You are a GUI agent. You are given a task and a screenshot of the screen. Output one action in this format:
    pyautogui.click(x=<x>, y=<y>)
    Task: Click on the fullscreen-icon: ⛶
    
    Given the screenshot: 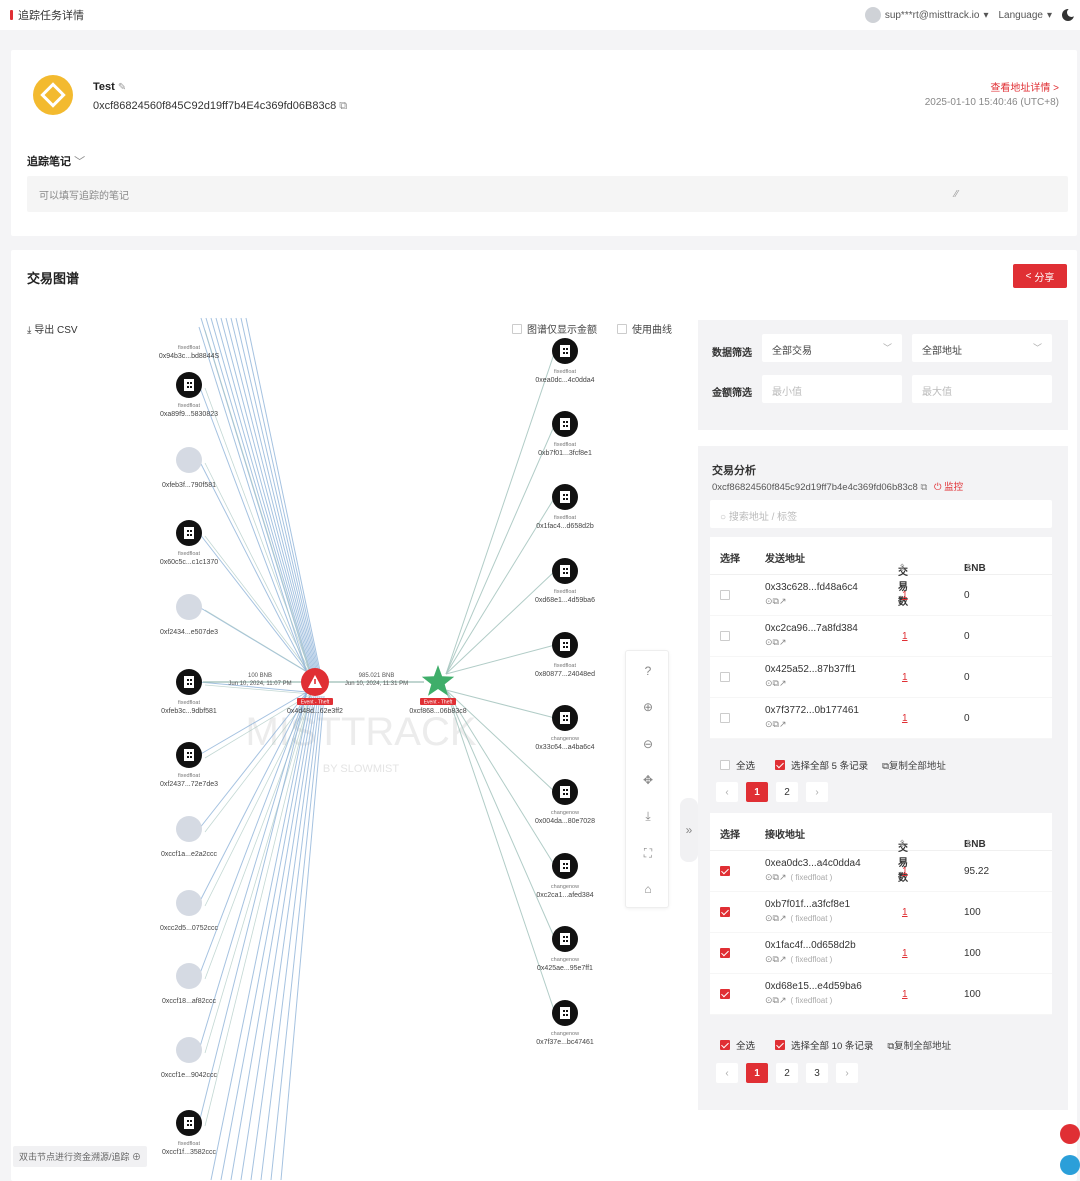 What is the action you would take?
    pyautogui.click(x=648, y=853)
    